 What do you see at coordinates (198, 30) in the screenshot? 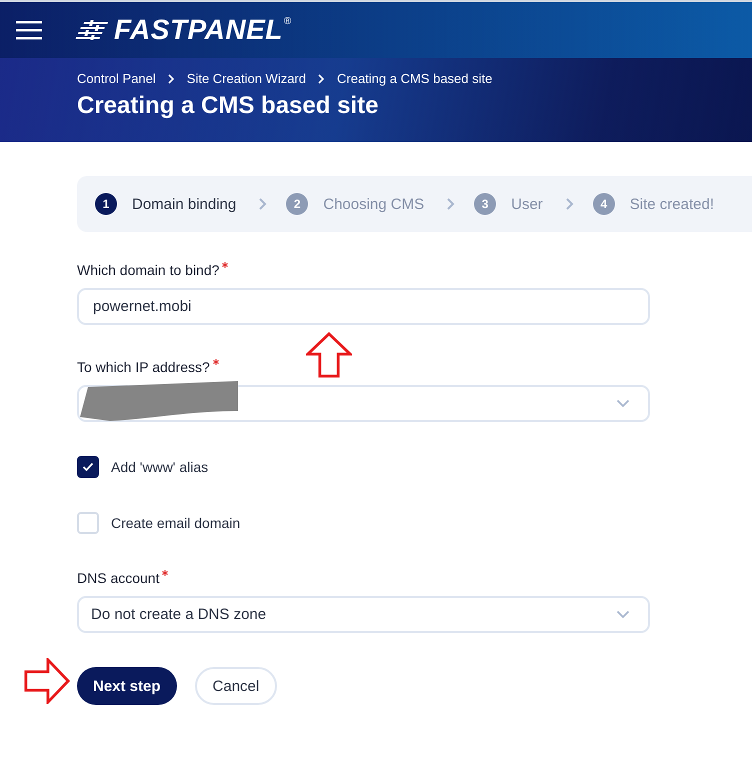
I see `logo-text: FASTPANEL` at bounding box center [198, 30].